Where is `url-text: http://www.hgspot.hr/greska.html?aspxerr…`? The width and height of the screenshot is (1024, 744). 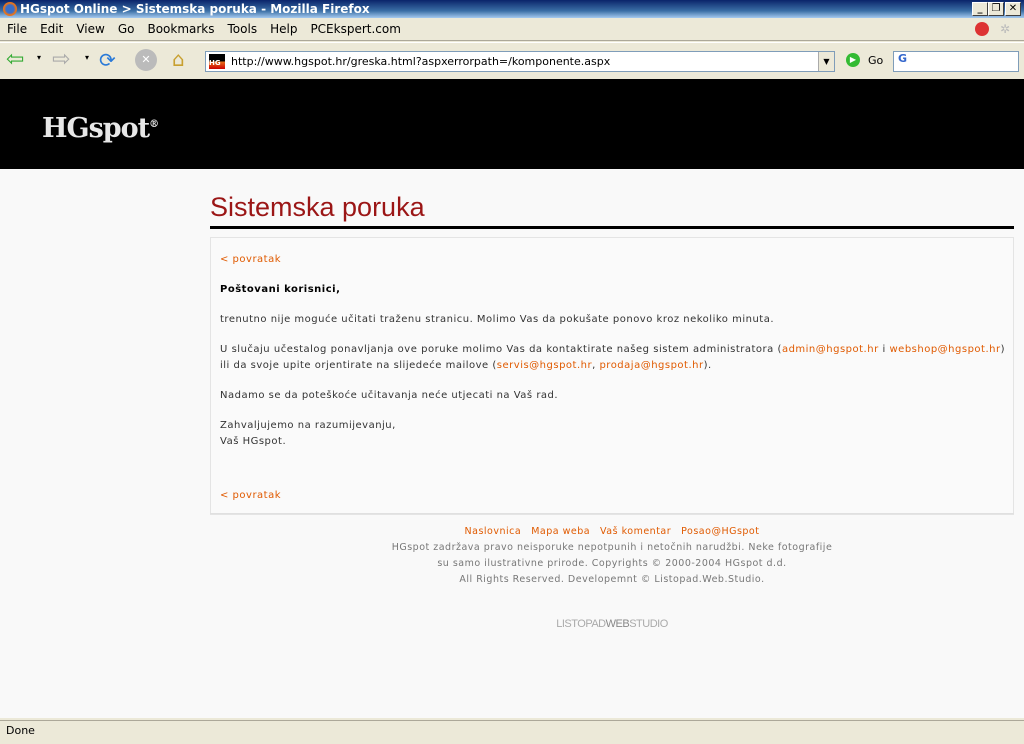
url-text: http://www.hgspot.hr/greska.html?aspxerr… is located at coordinates (420, 61).